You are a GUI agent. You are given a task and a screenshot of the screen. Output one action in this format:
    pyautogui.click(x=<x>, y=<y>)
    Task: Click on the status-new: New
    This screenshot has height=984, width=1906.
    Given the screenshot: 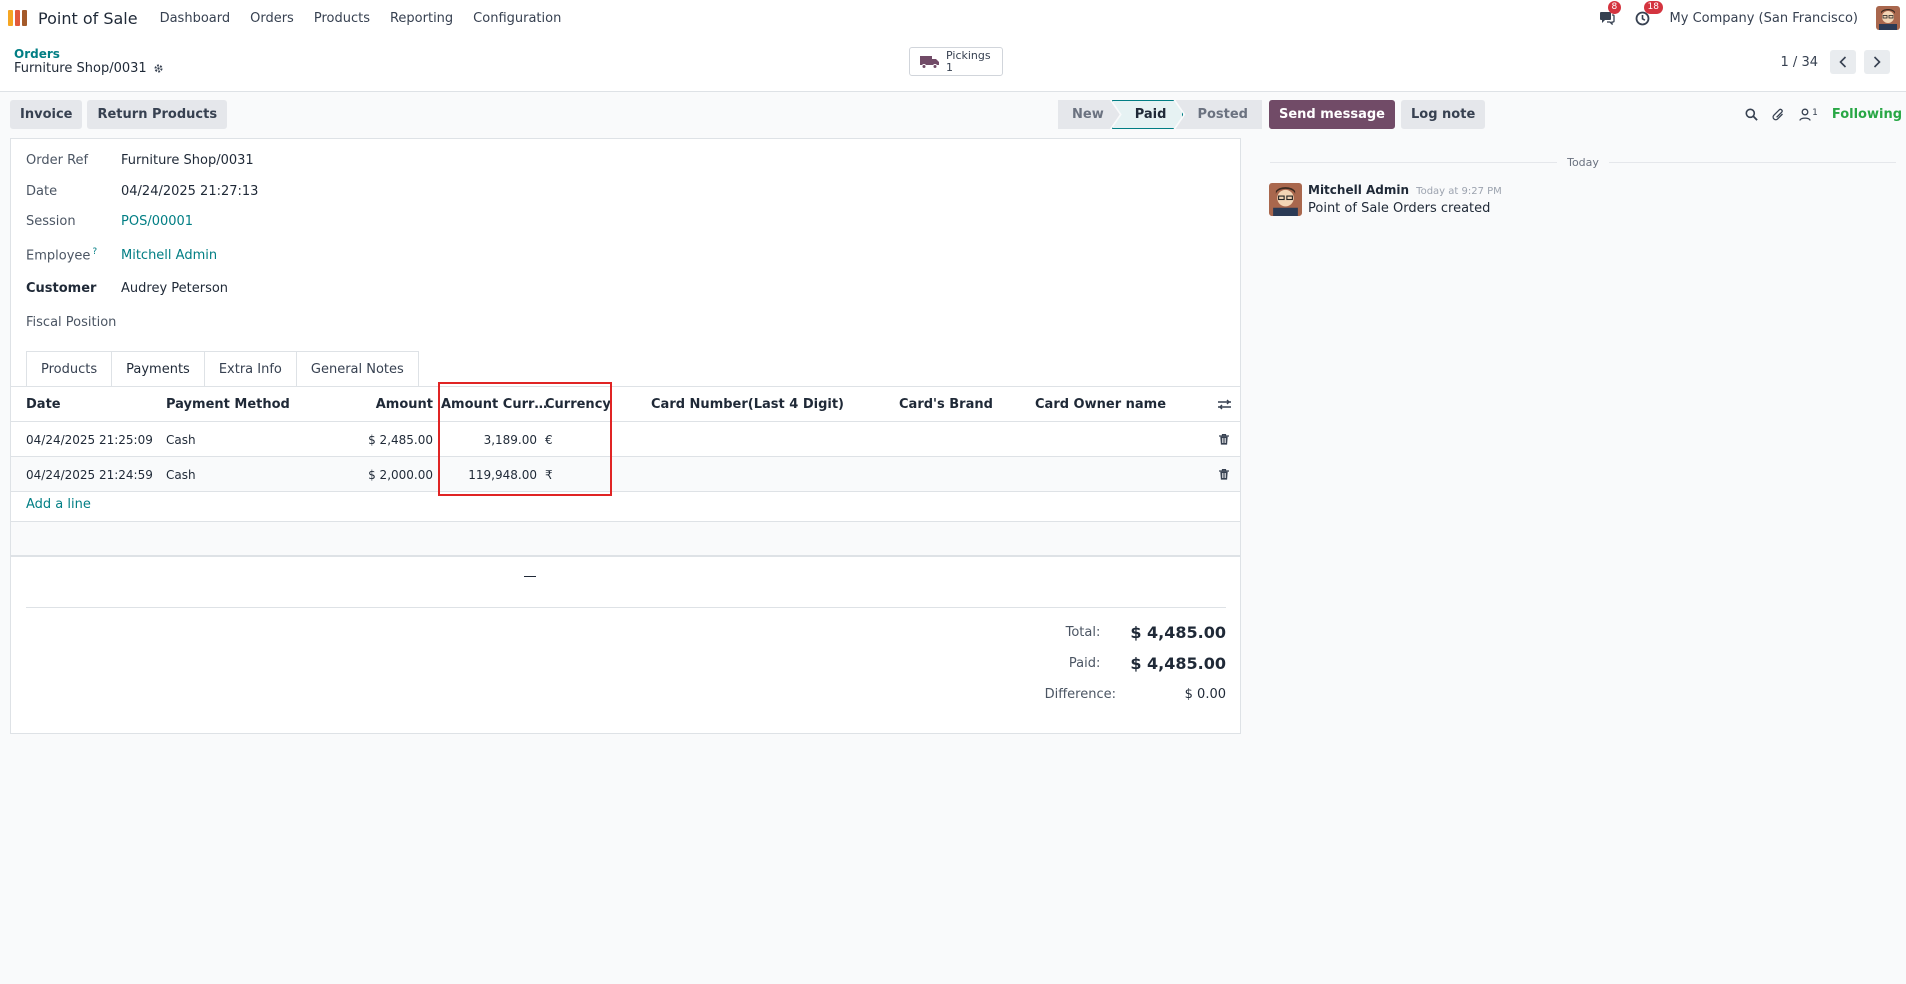 What is the action you would take?
    pyautogui.click(x=1089, y=114)
    